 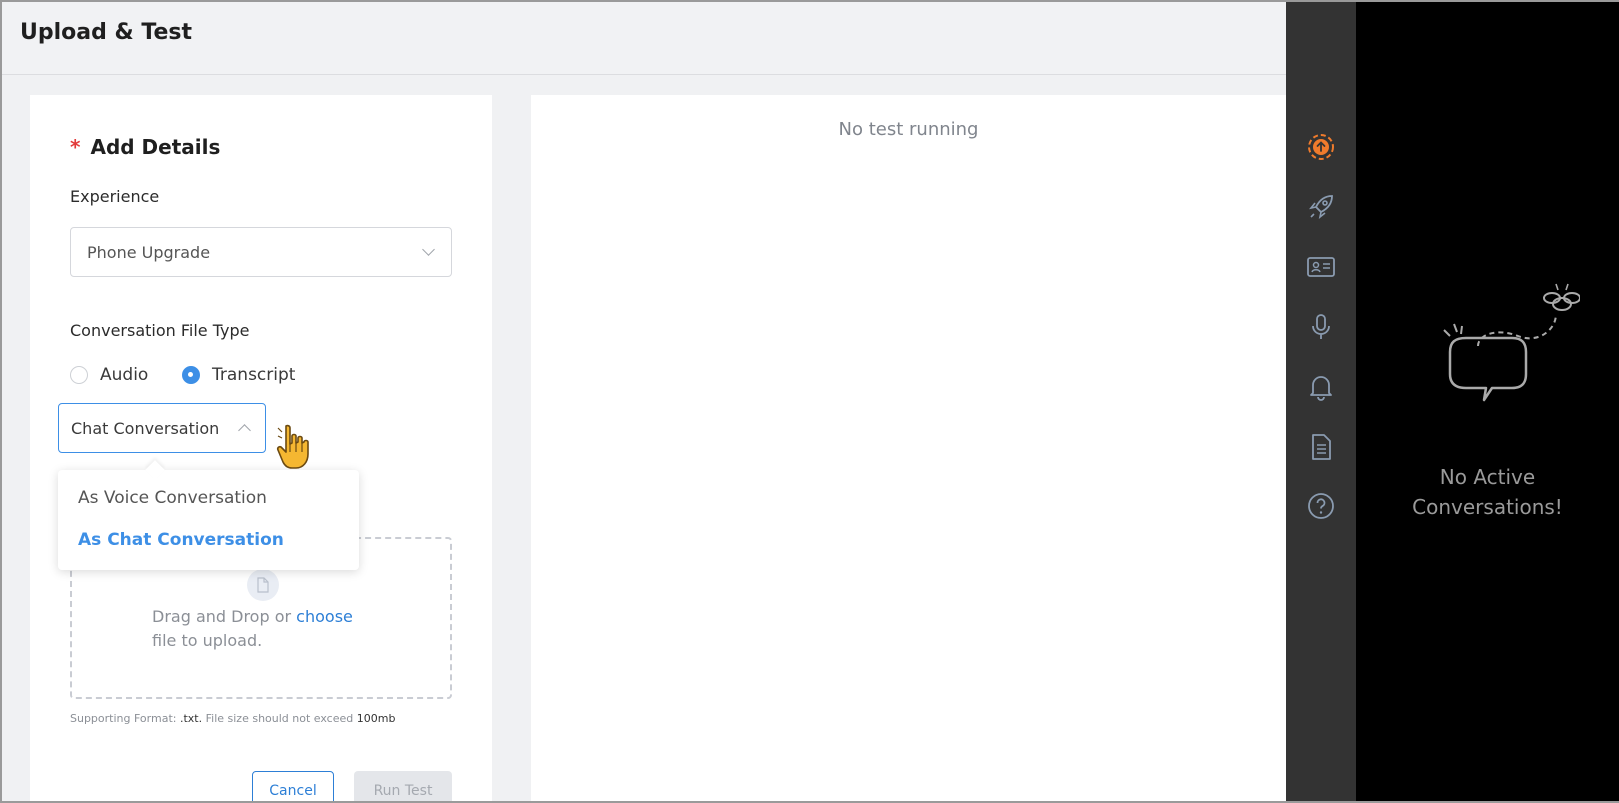 What do you see at coordinates (1487, 507) in the screenshot?
I see `empty-line-2: Conversations!` at bounding box center [1487, 507].